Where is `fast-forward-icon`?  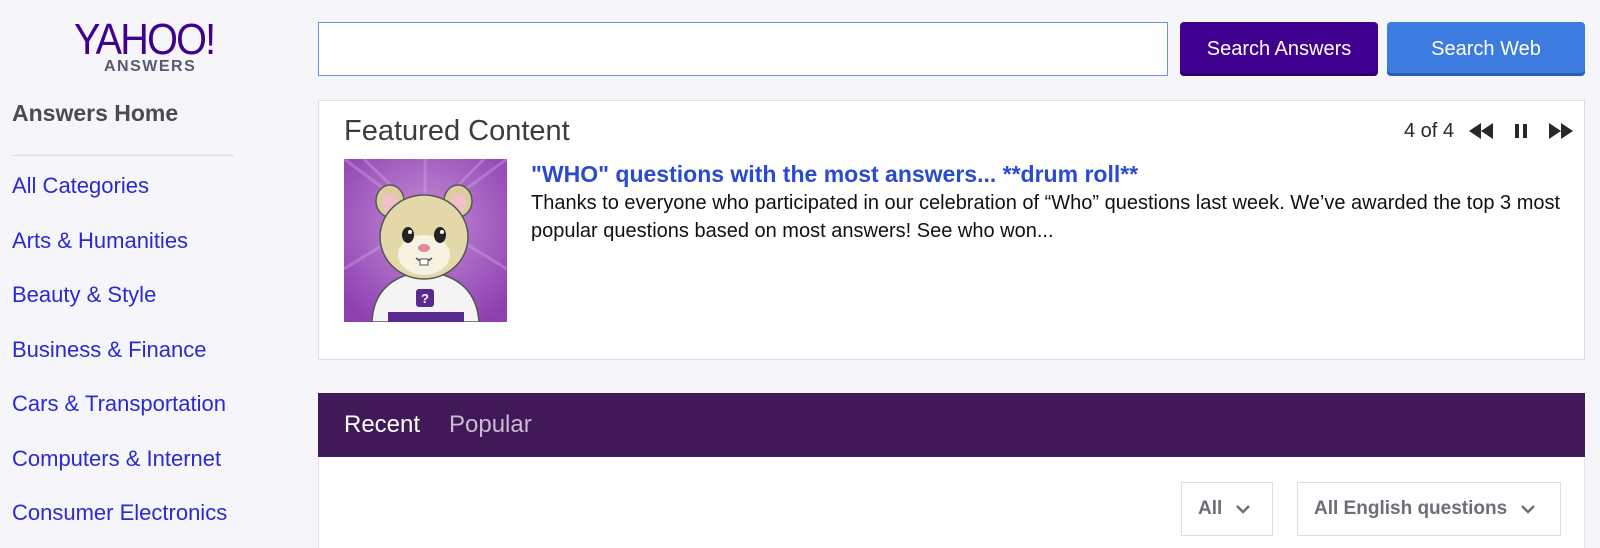 fast-forward-icon is located at coordinates (1561, 131).